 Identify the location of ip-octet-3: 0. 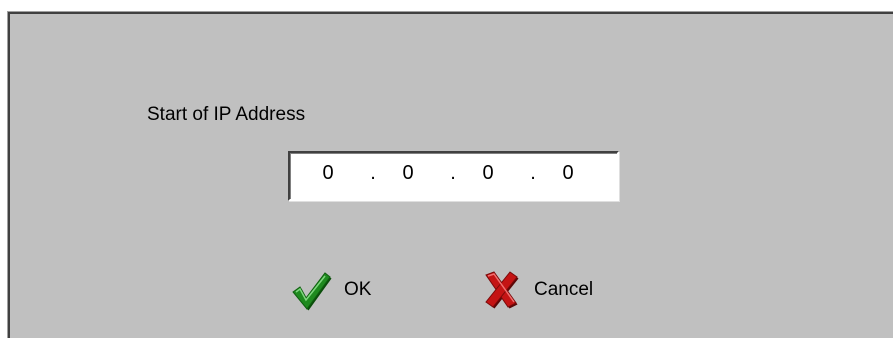
(488, 173).